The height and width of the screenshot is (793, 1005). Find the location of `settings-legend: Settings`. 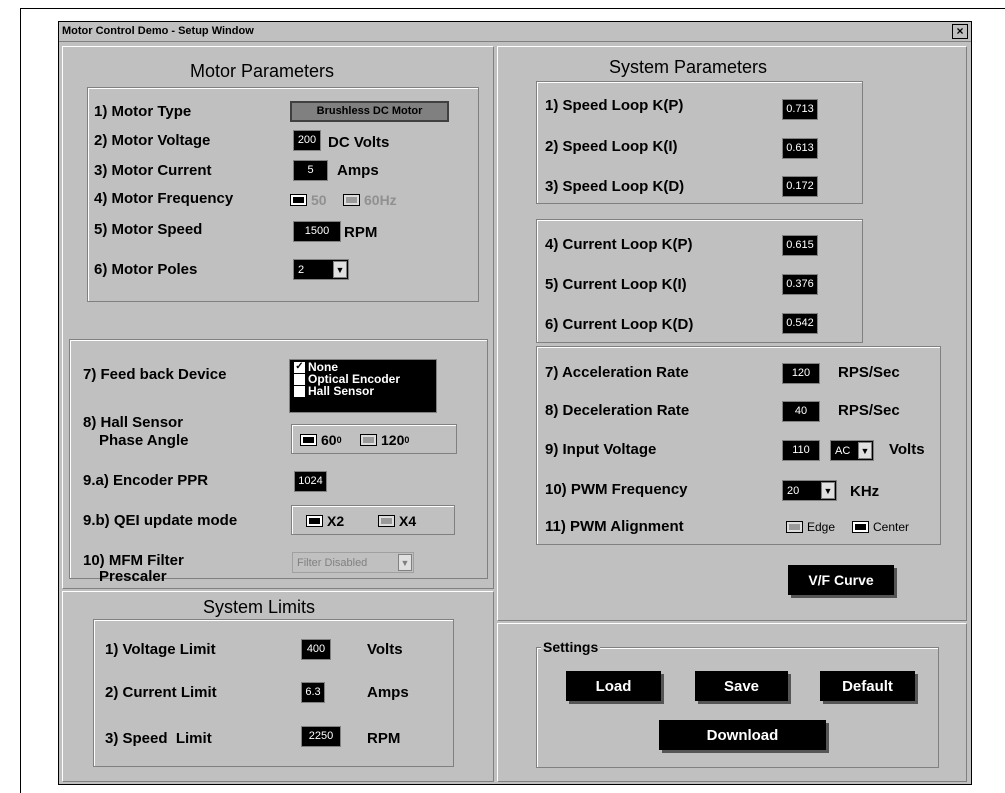

settings-legend: Settings is located at coordinates (571, 647).